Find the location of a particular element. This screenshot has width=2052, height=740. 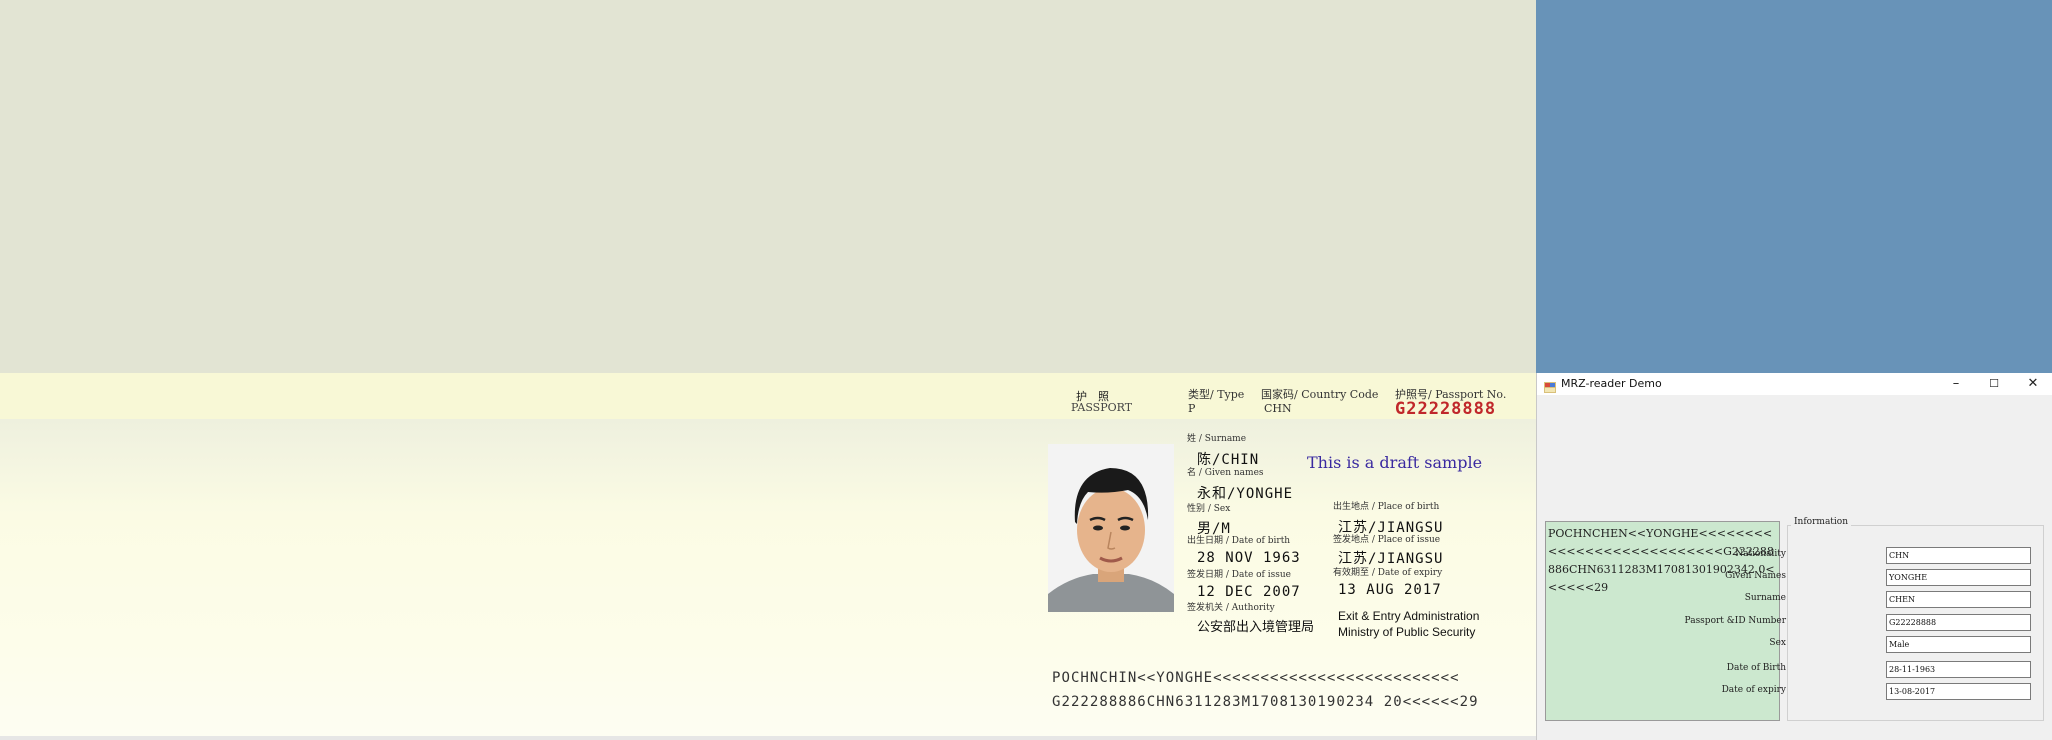

type-label: 类型/ Type is located at coordinates (1216, 394).